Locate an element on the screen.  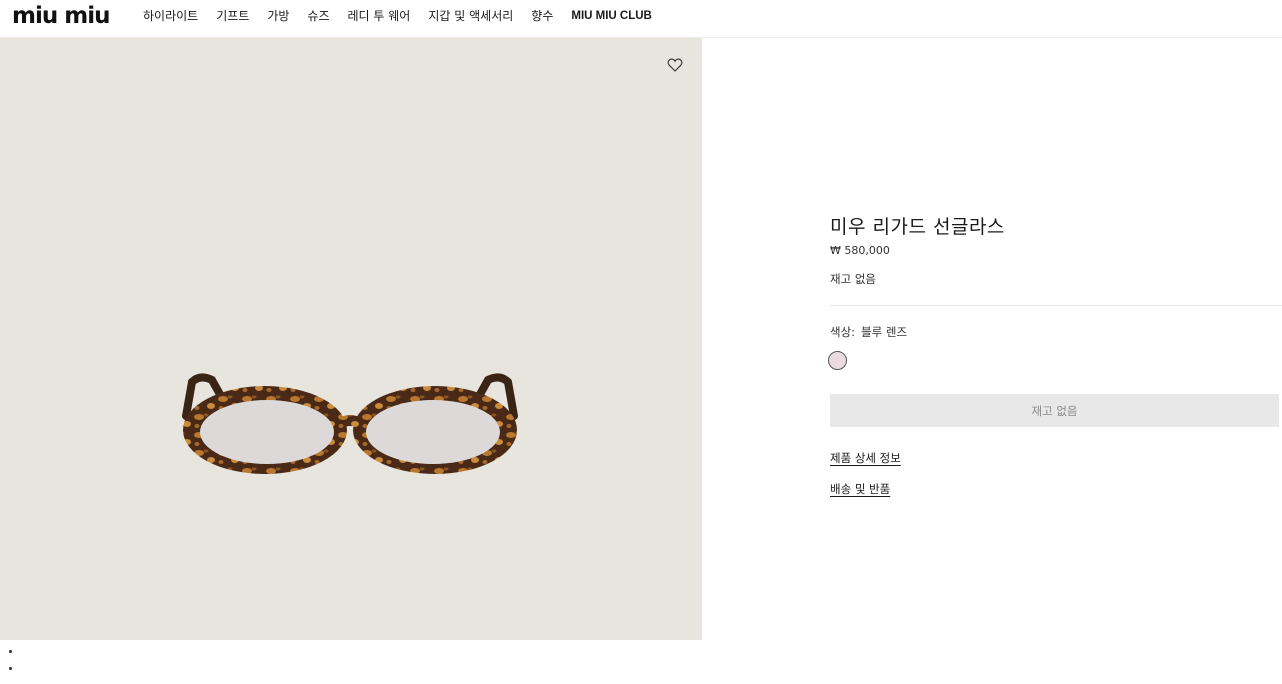
nav-item-ready-to-wear: 레디 투 웨어 is located at coordinates (379, 16).